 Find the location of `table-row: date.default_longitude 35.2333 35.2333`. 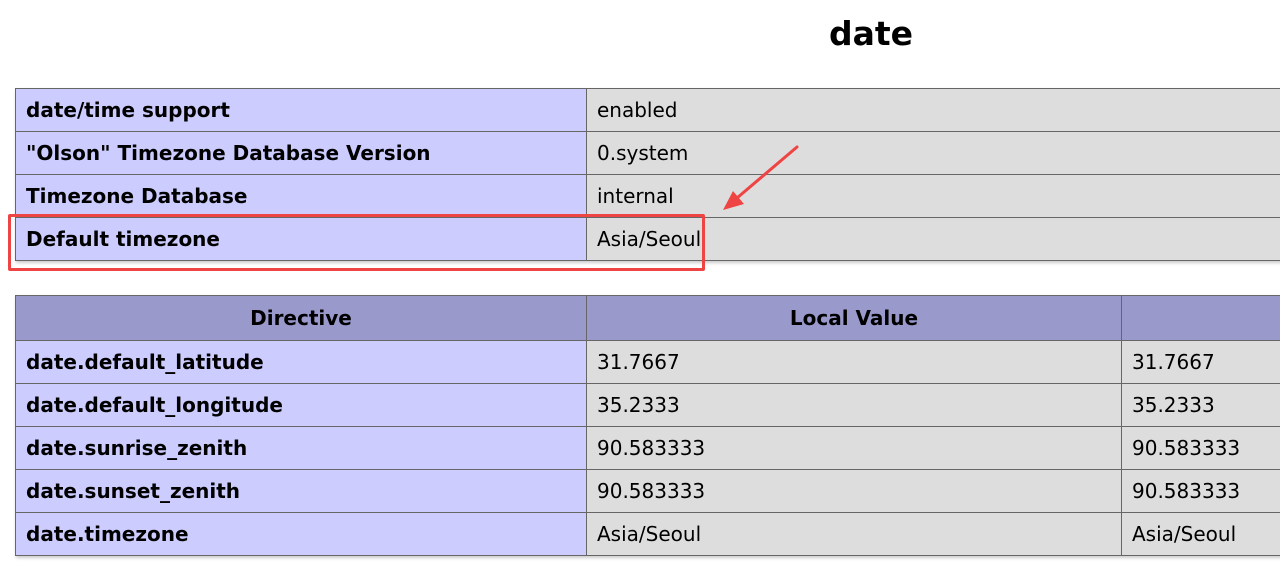

table-row: date.default_longitude 35.2333 35.2333 is located at coordinates (647, 405).